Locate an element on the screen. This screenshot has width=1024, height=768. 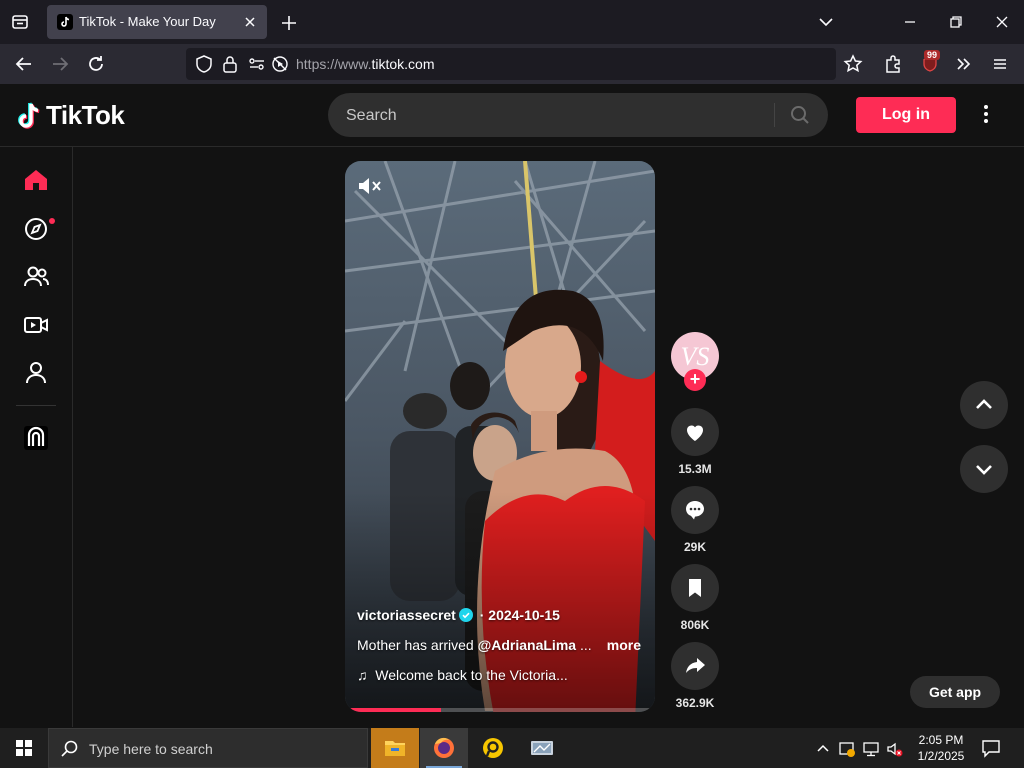
save-count: 806K is located at coordinates (695, 625).